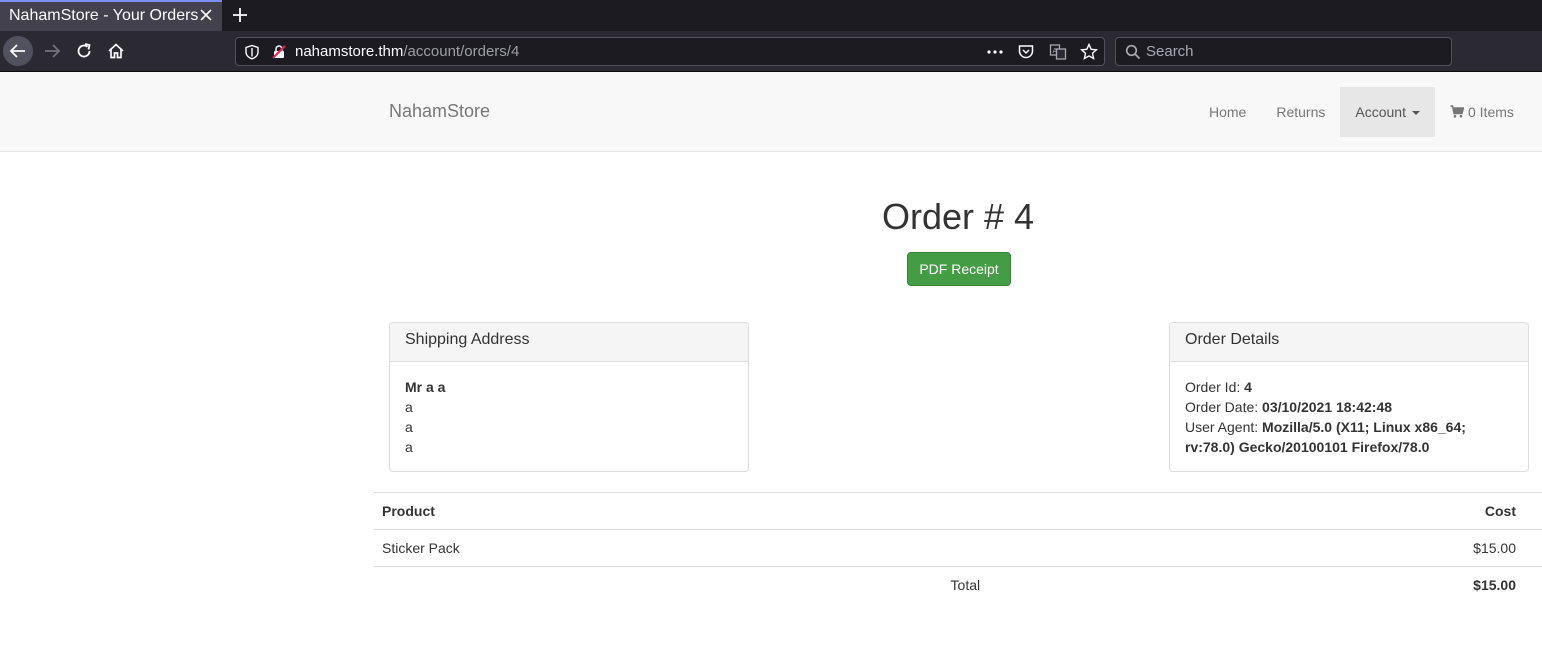  What do you see at coordinates (958, 216) in the screenshot?
I see `page-title: Order # 4` at bounding box center [958, 216].